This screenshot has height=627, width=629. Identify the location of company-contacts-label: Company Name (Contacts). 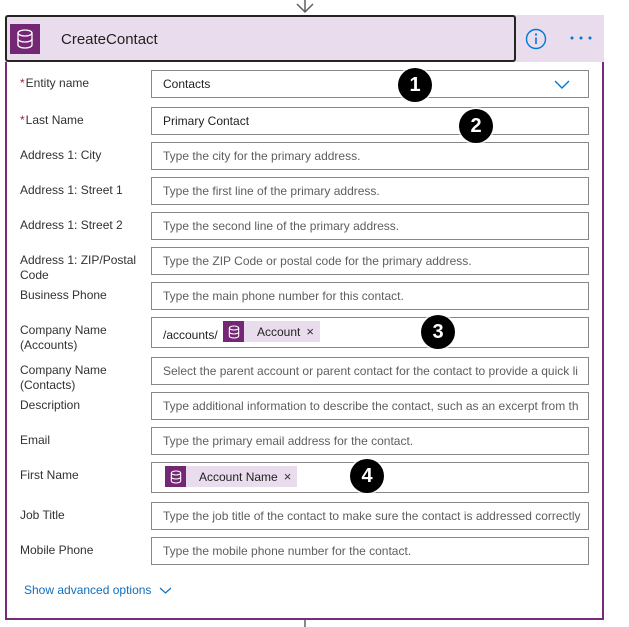
(63, 377).